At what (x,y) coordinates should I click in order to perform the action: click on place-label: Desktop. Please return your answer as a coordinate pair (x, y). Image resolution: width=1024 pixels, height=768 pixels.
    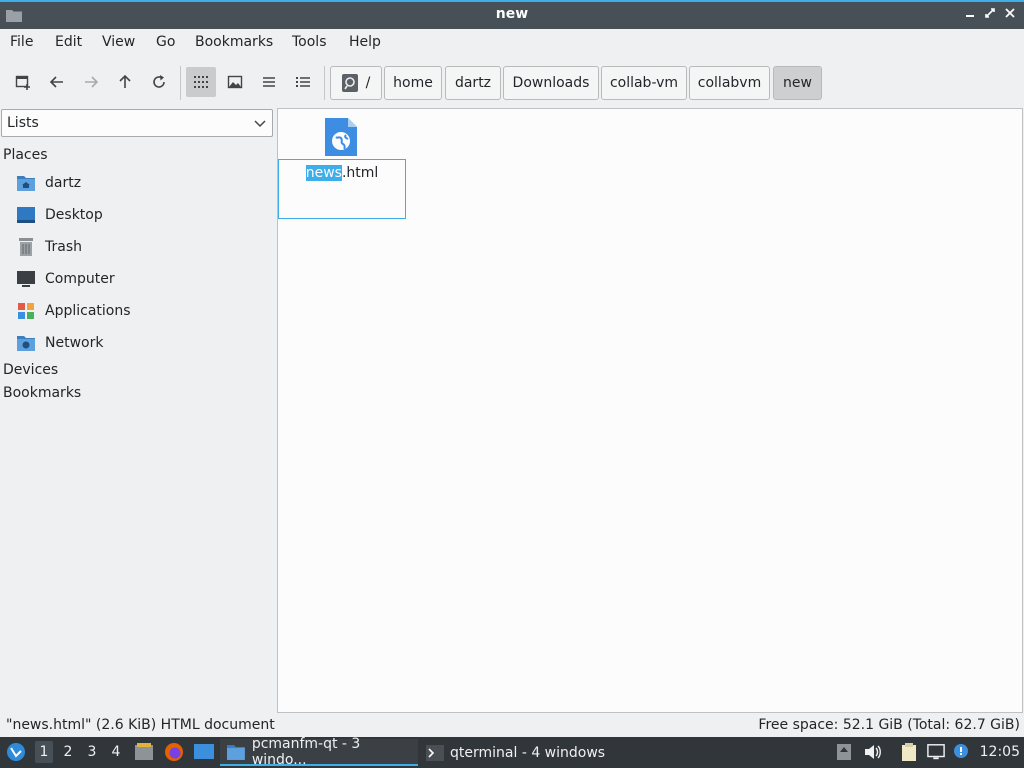
    Looking at the image, I should click on (74, 215).